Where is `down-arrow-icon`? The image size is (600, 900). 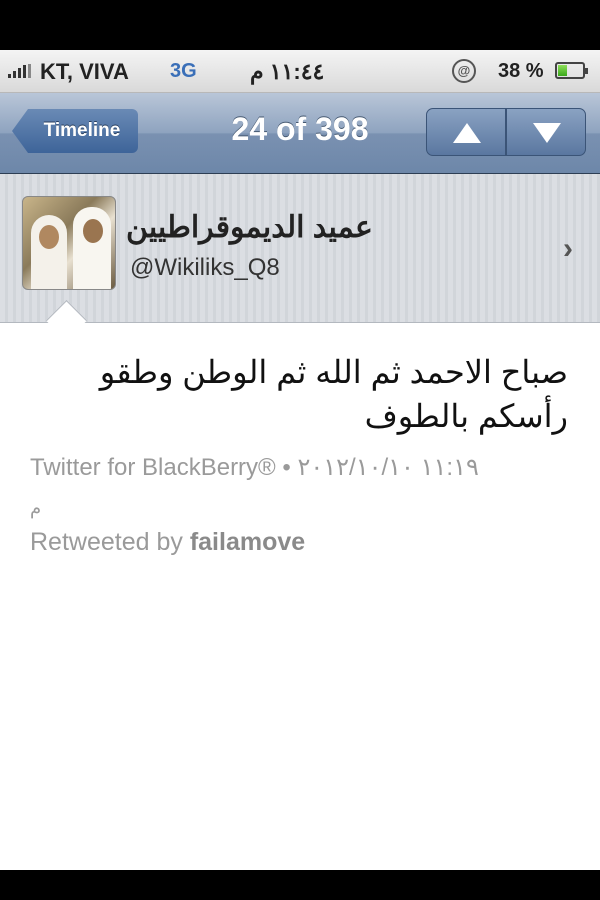
down-arrow-icon is located at coordinates (547, 133).